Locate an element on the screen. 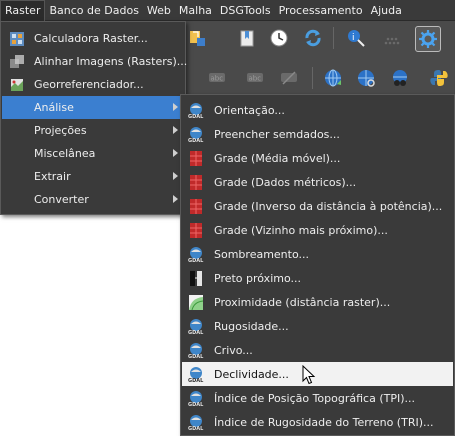 Image resolution: width=455 pixels, height=436 pixels. svg-text: abc is located at coordinates (255, 79).